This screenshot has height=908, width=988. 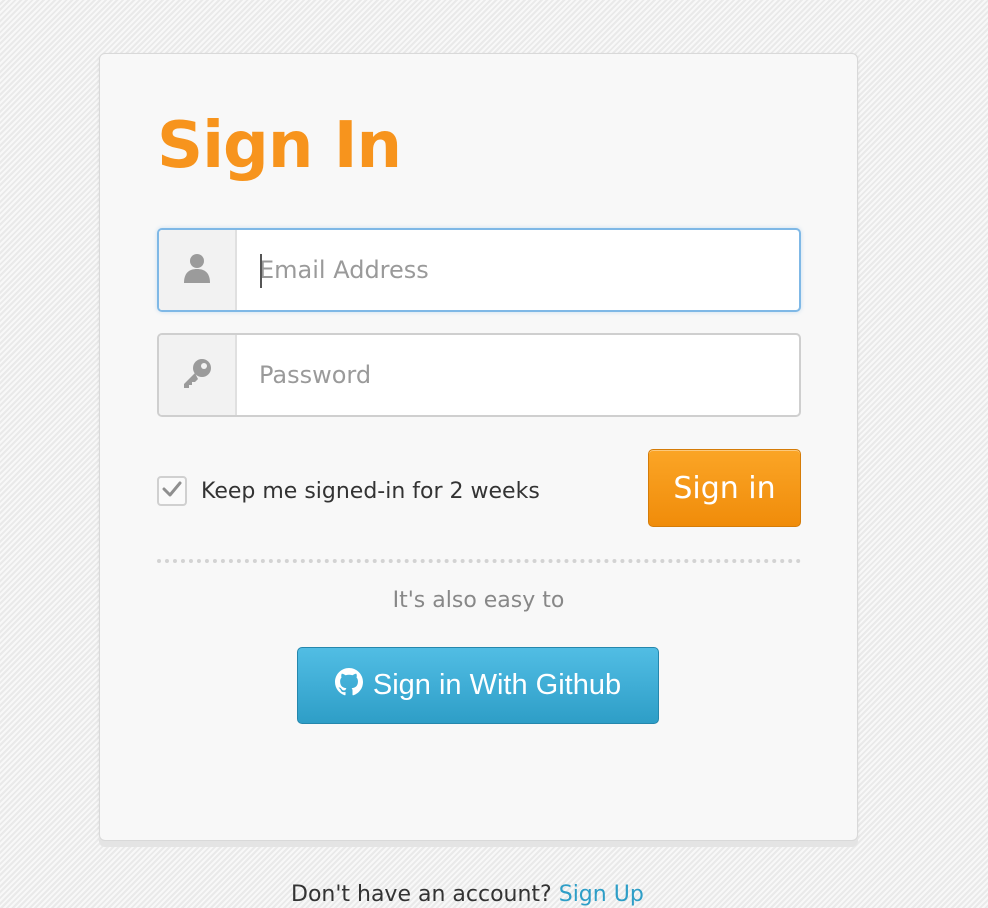 I want to click on password-icon-box, so click(x=198, y=375).